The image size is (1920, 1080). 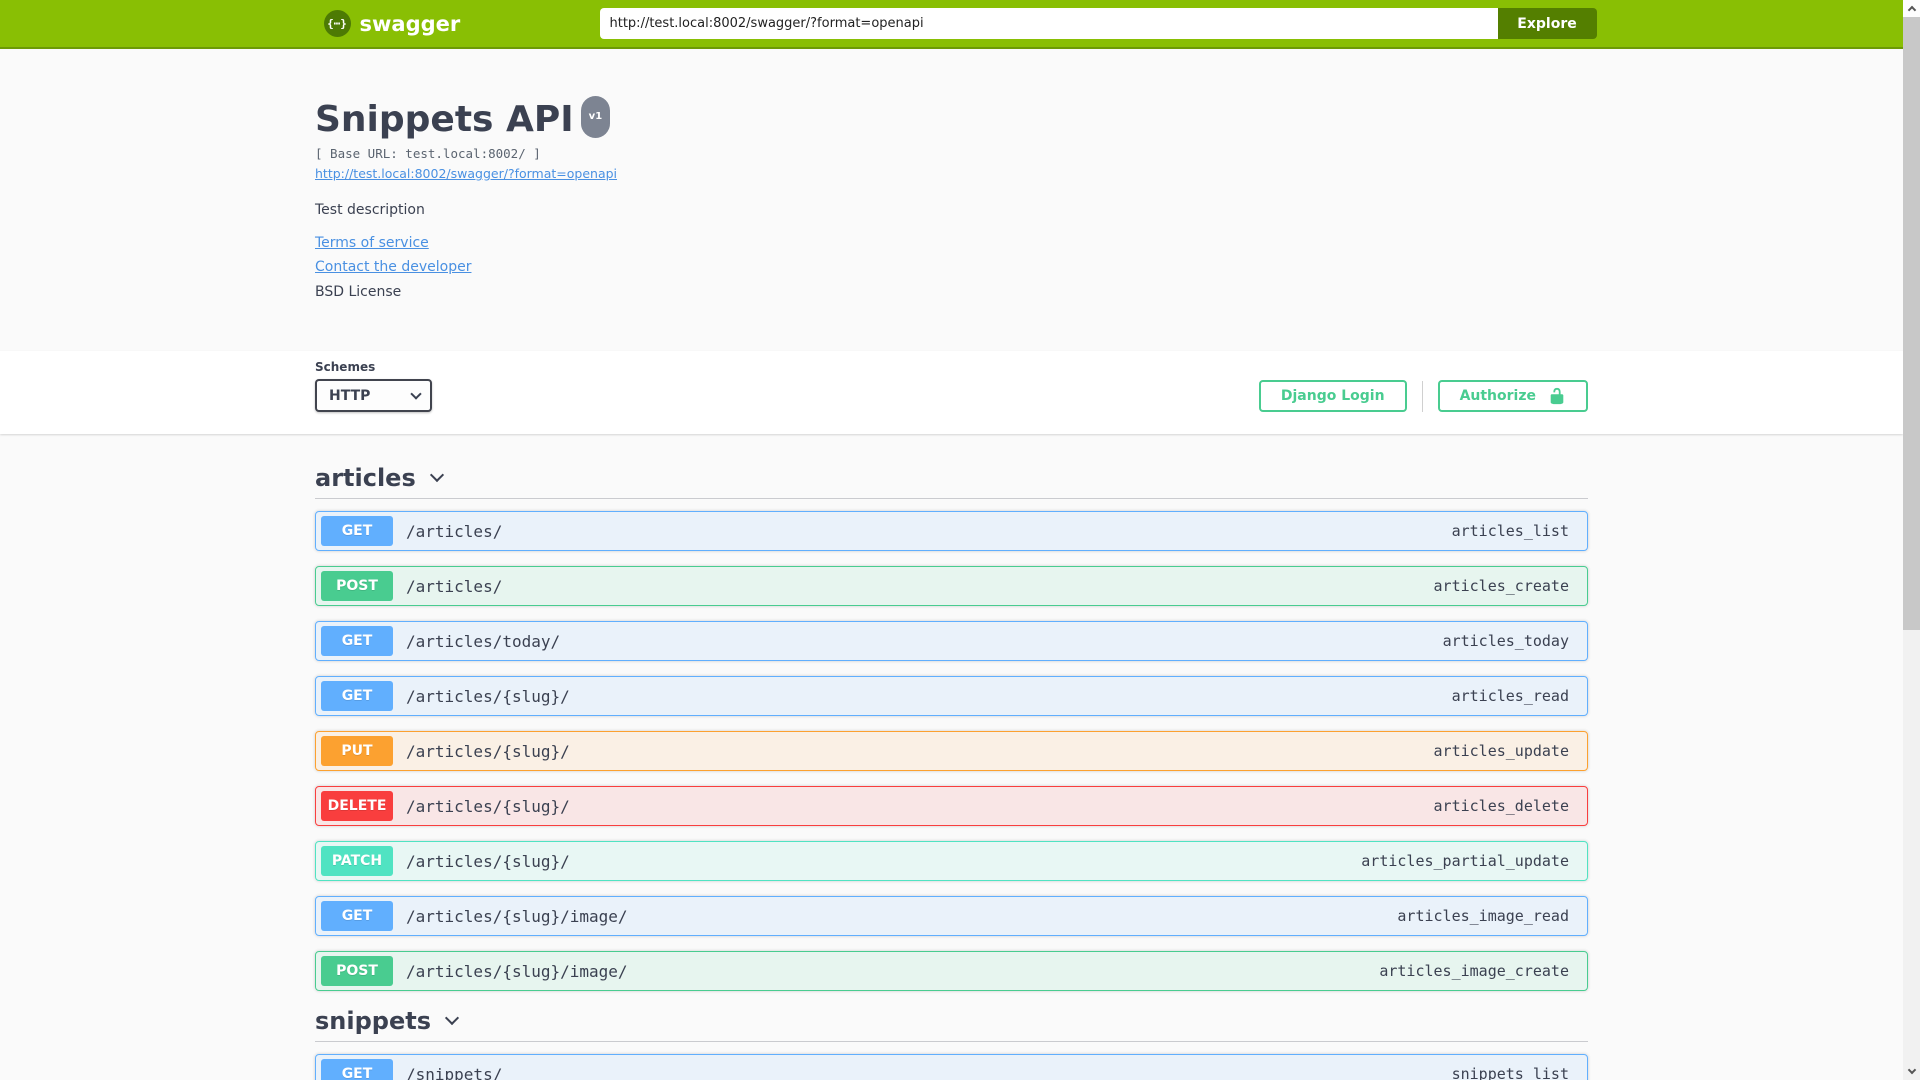 What do you see at coordinates (428, 153) in the screenshot?
I see `base-url: [ Base URL: test.local:8002/ ]` at bounding box center [428, 153].